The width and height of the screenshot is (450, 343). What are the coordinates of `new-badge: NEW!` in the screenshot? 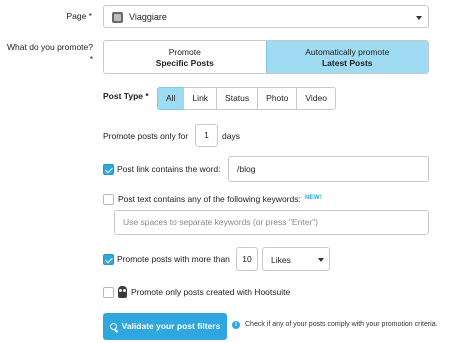 It's located at (314, 198).